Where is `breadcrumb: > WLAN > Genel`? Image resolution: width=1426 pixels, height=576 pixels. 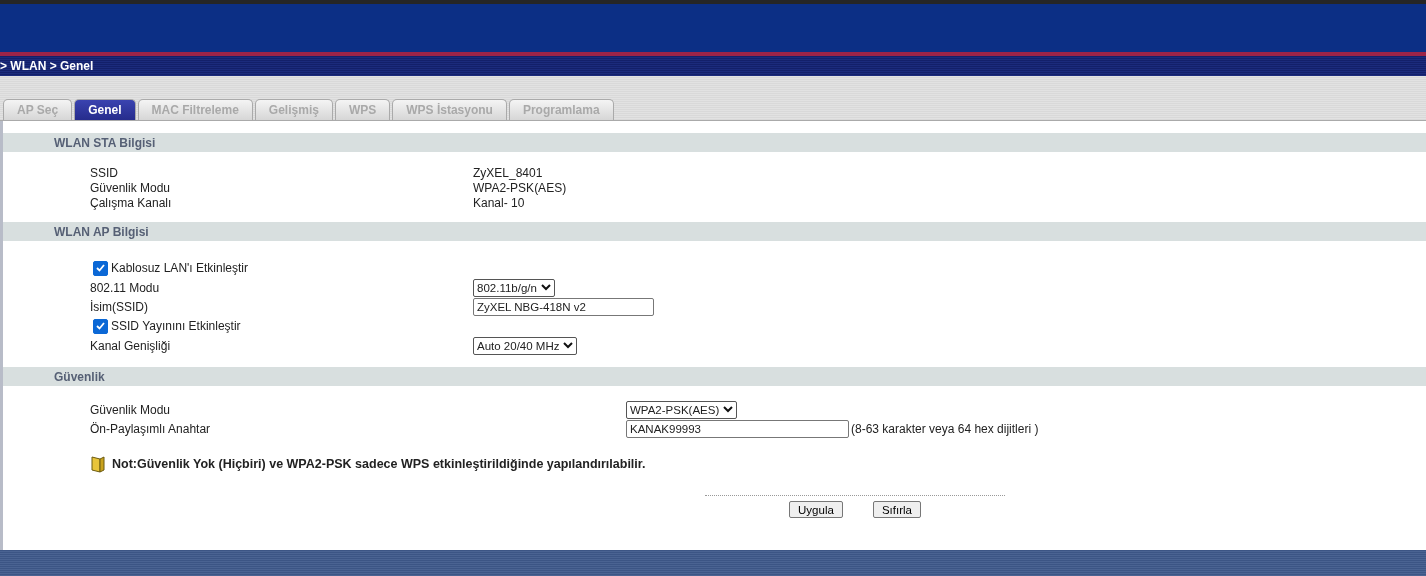 breadcrumb: > WLAN > Genel is located at coordinates (47, 66).